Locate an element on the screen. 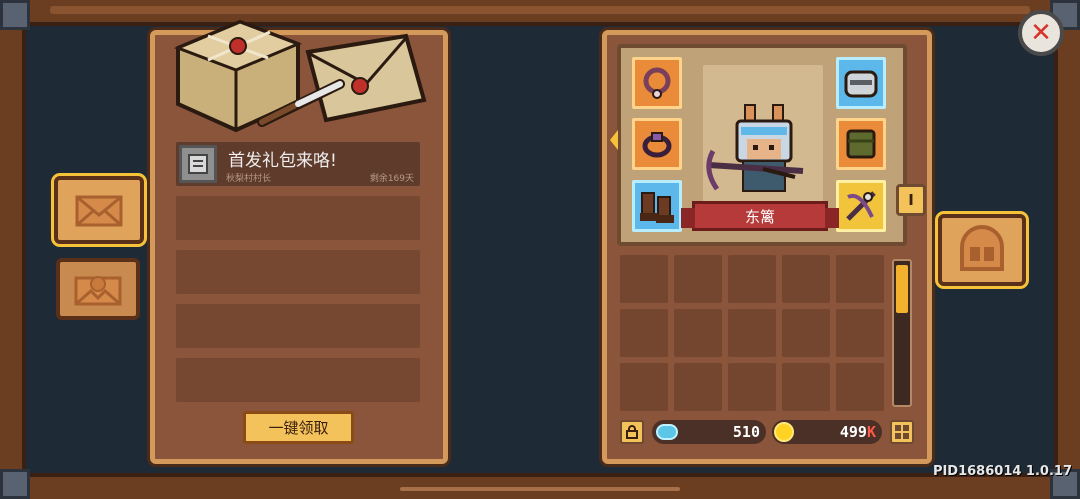 This screenshot has height=499, width=1080. slot-boots is located at coordinates (657, 206).